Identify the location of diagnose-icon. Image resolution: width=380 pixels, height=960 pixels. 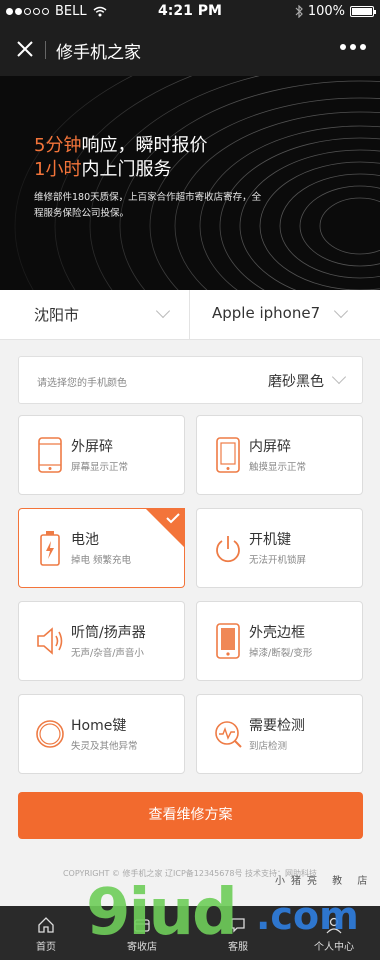
(228, 734).